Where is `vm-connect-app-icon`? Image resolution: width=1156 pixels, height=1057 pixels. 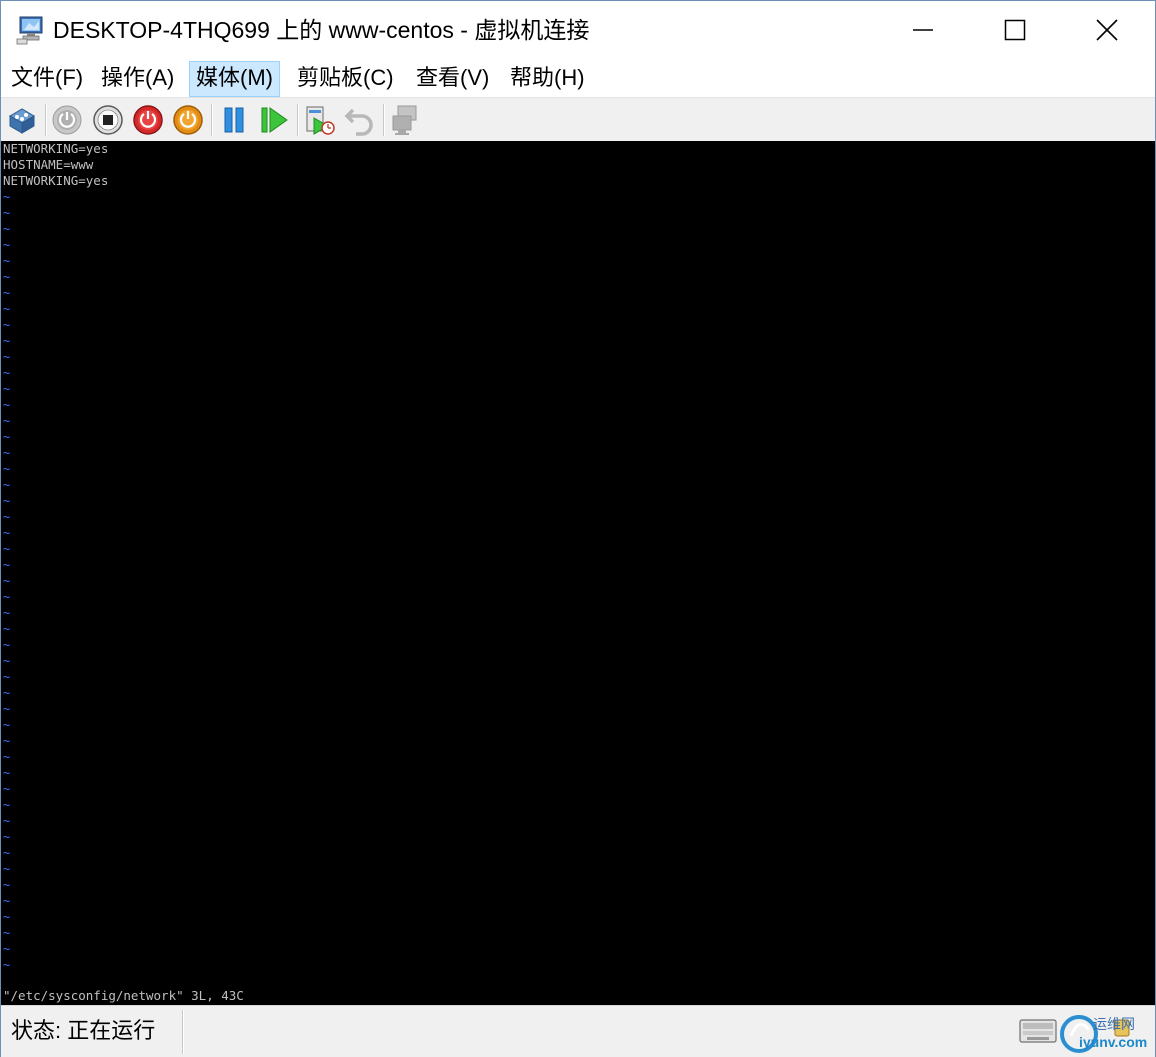
vm-connect-app-icon is located at coordinates (29, 30).